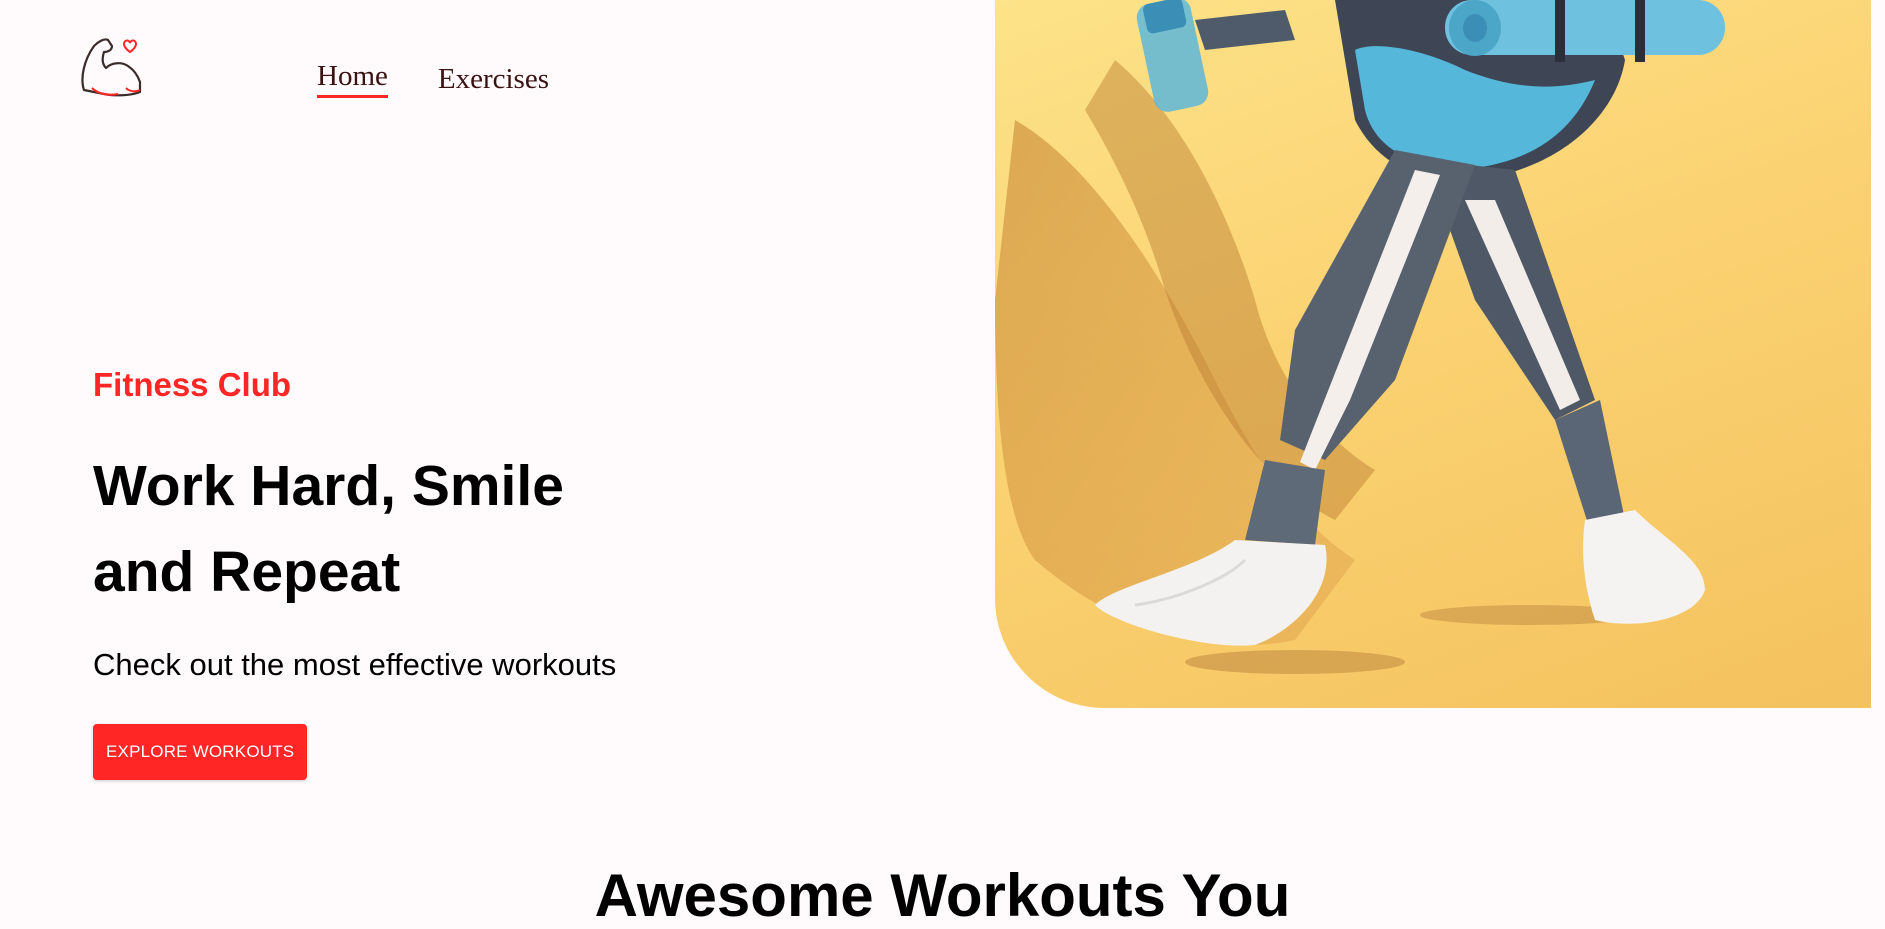 The width and height of the screenshot is (1885, 929). What do you see at coordinates (493, 81) in the screenshot?
I see `nav-link-exercises: Exercises` at bounding box center [493, 81].